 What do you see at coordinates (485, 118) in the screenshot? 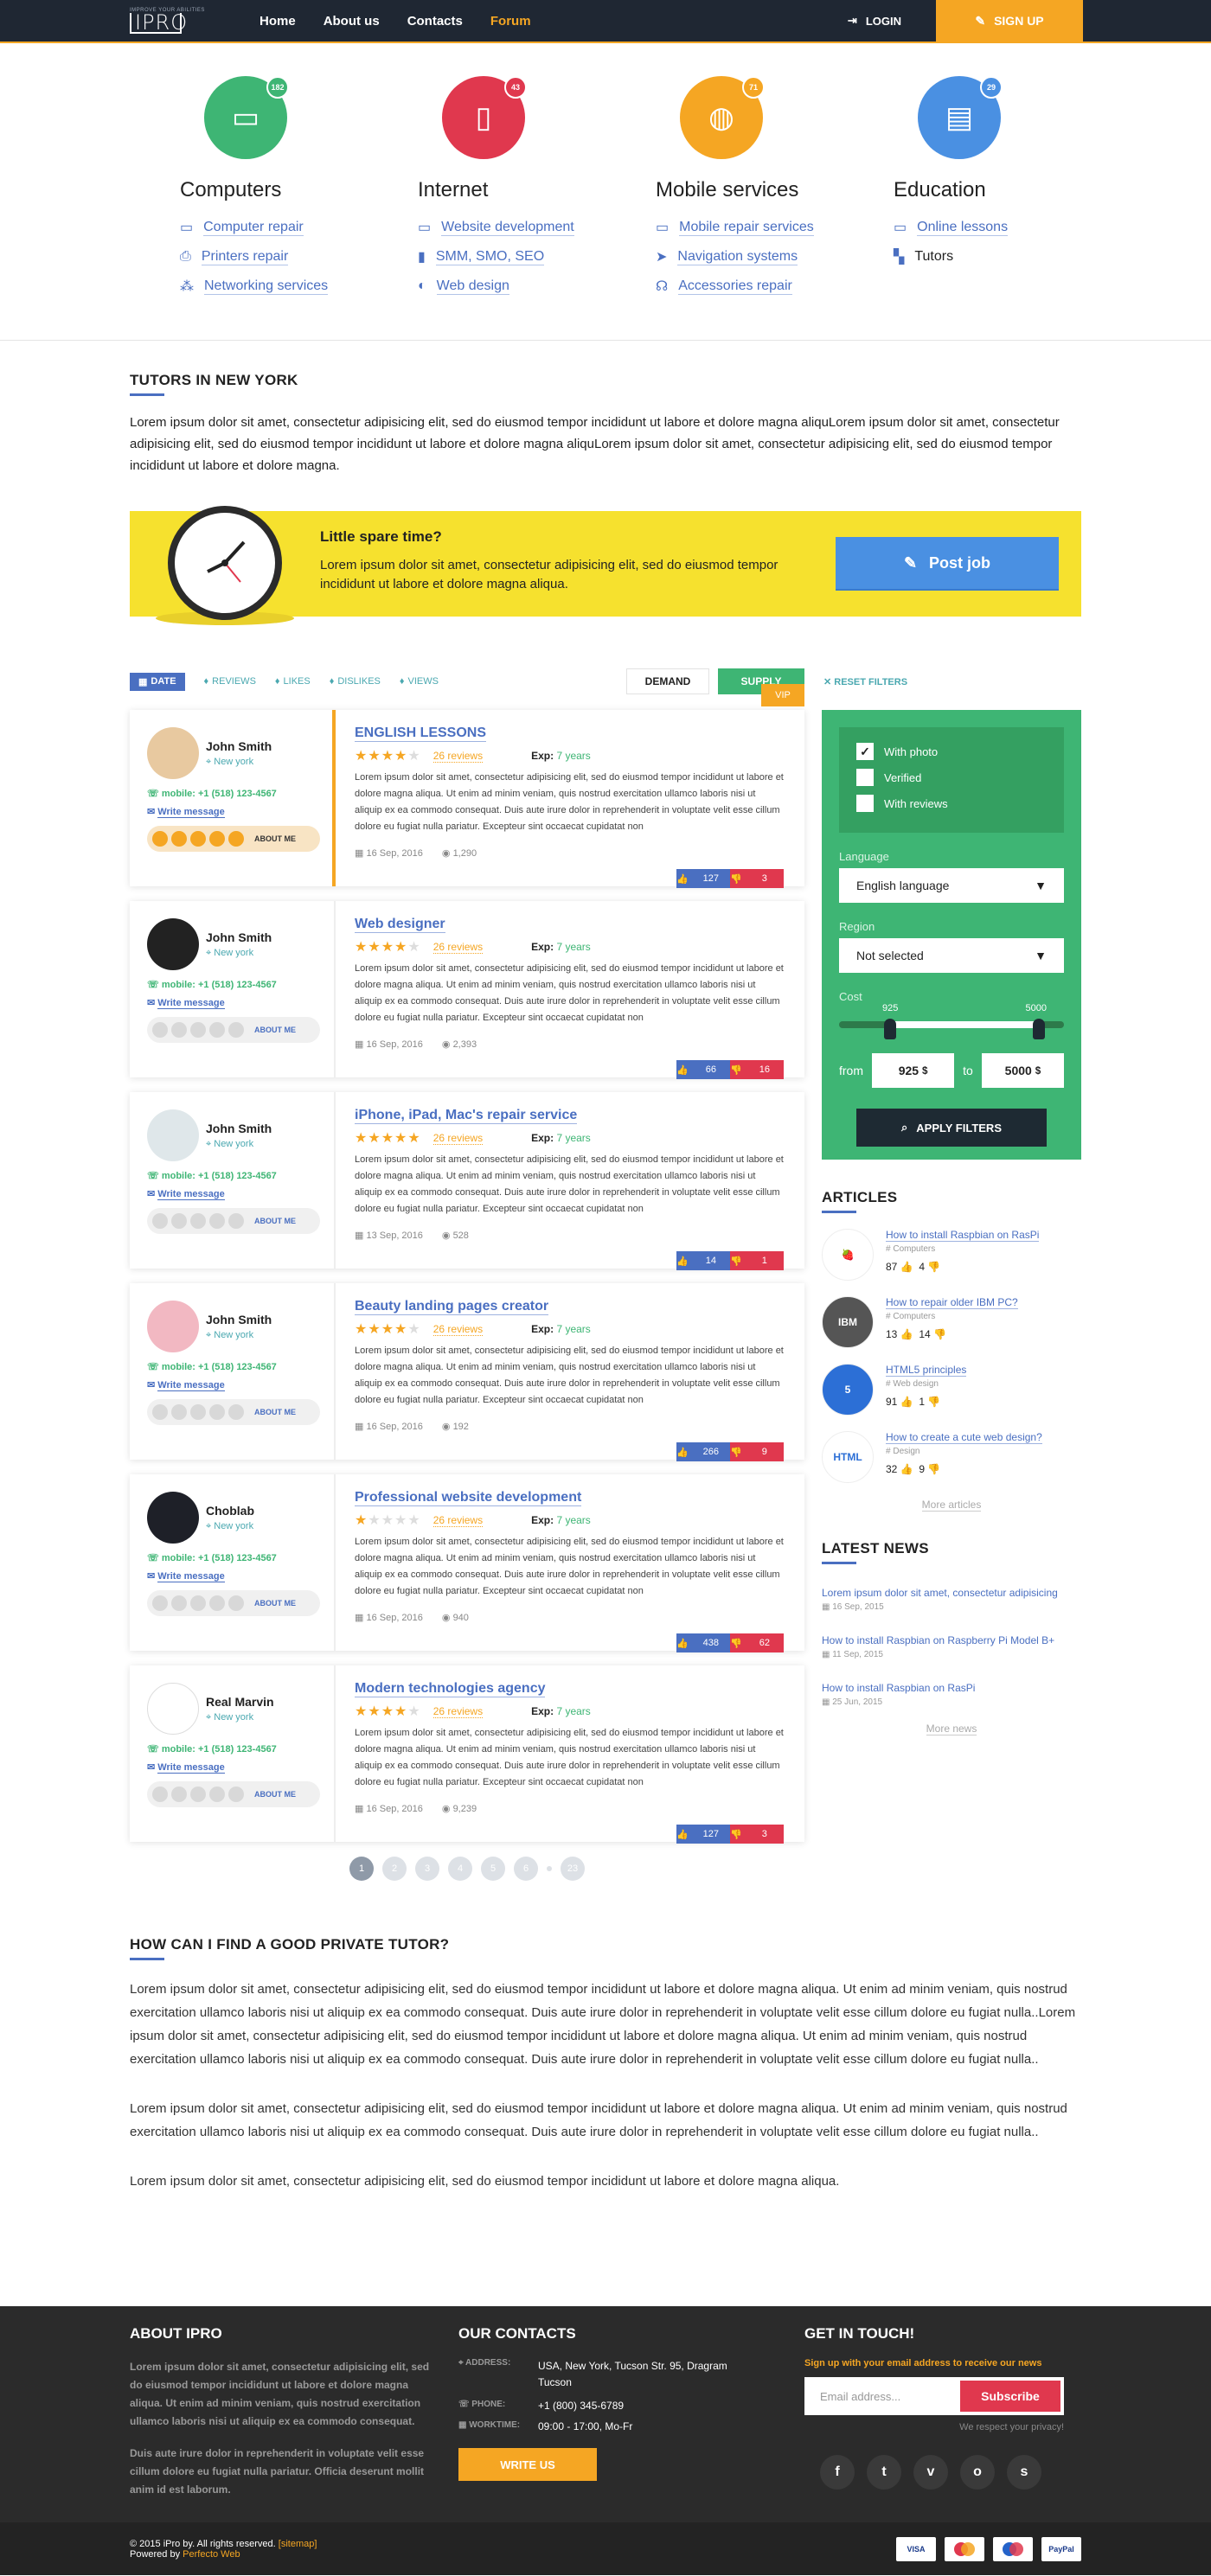
I see `category-icon: ▯ 43` at bounding box center [485, 118].